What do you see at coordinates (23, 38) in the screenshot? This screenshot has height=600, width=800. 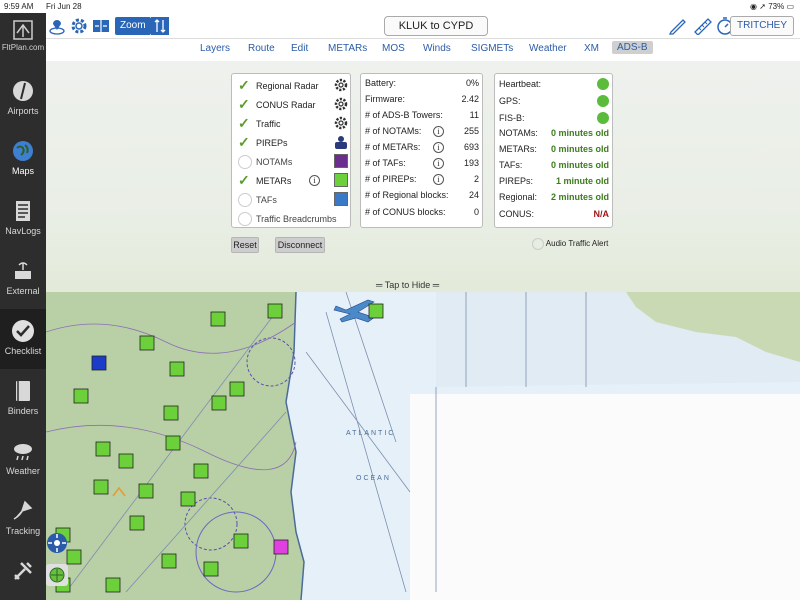 I see `fltplan-logo: FltPlan.com` at bounding box center [23, 38].